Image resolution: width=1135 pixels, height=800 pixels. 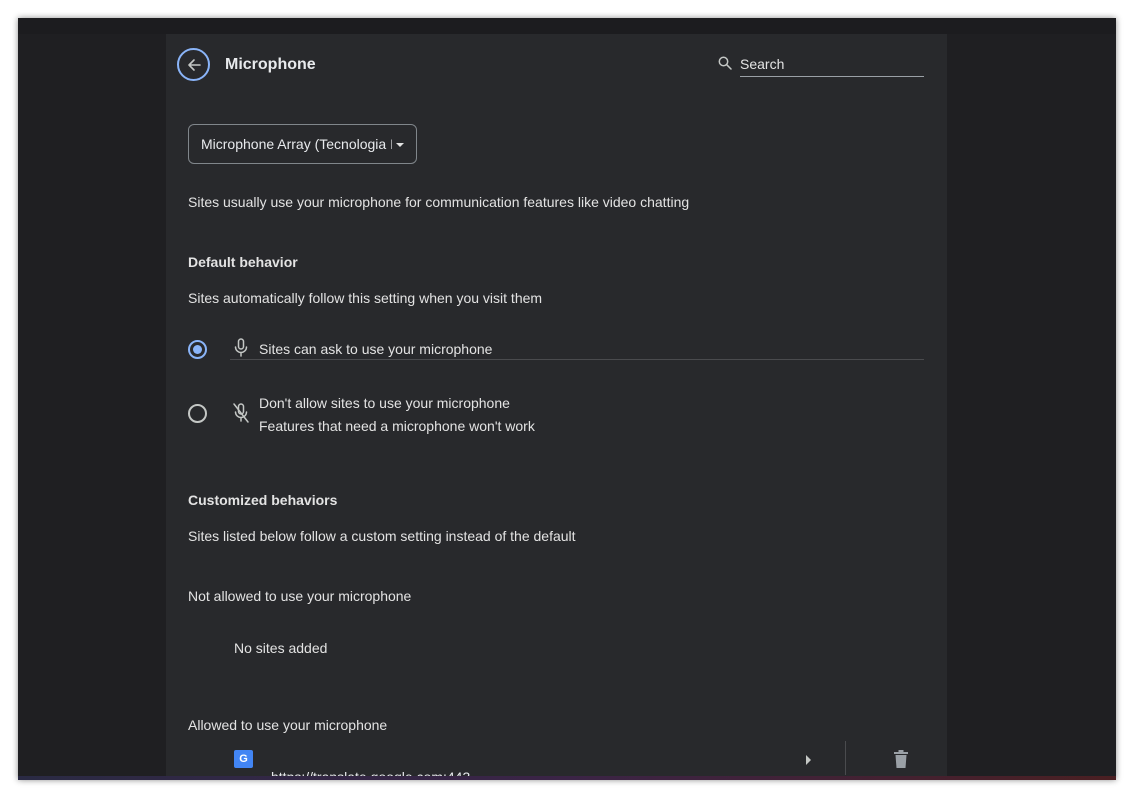 What do you see at coordinates (832, 65) in the screenshot?
I see `search-input` at bounding box center [832, 65].